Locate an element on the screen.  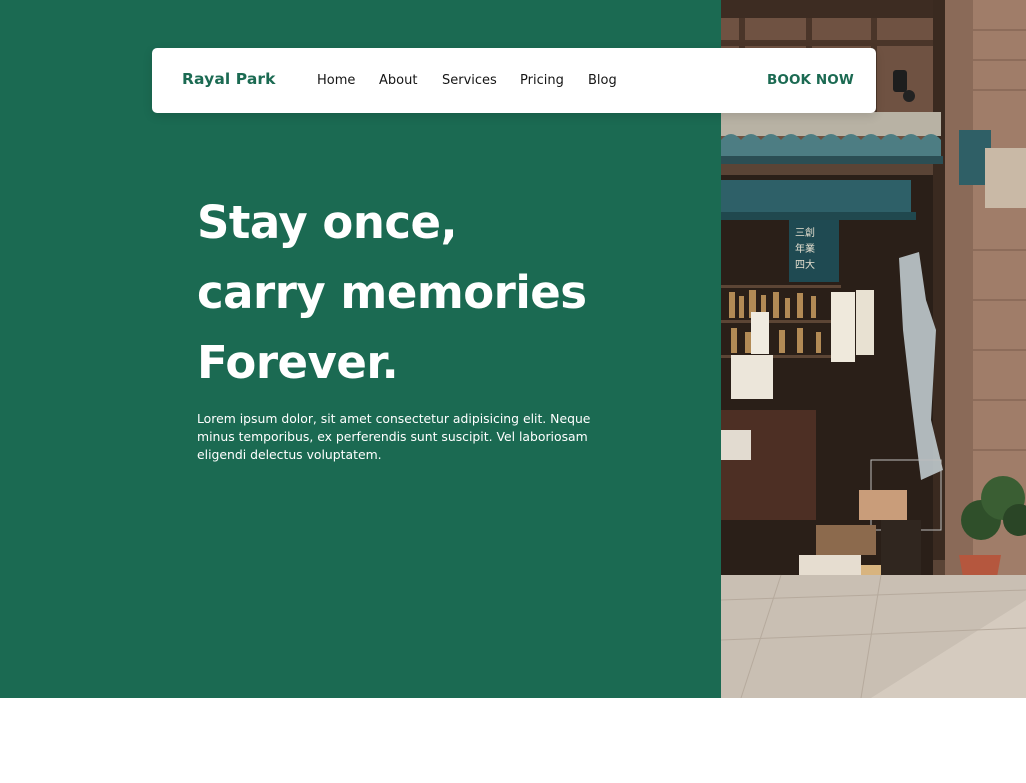
svg-text: 四大 is located at coordinates (805, 264).